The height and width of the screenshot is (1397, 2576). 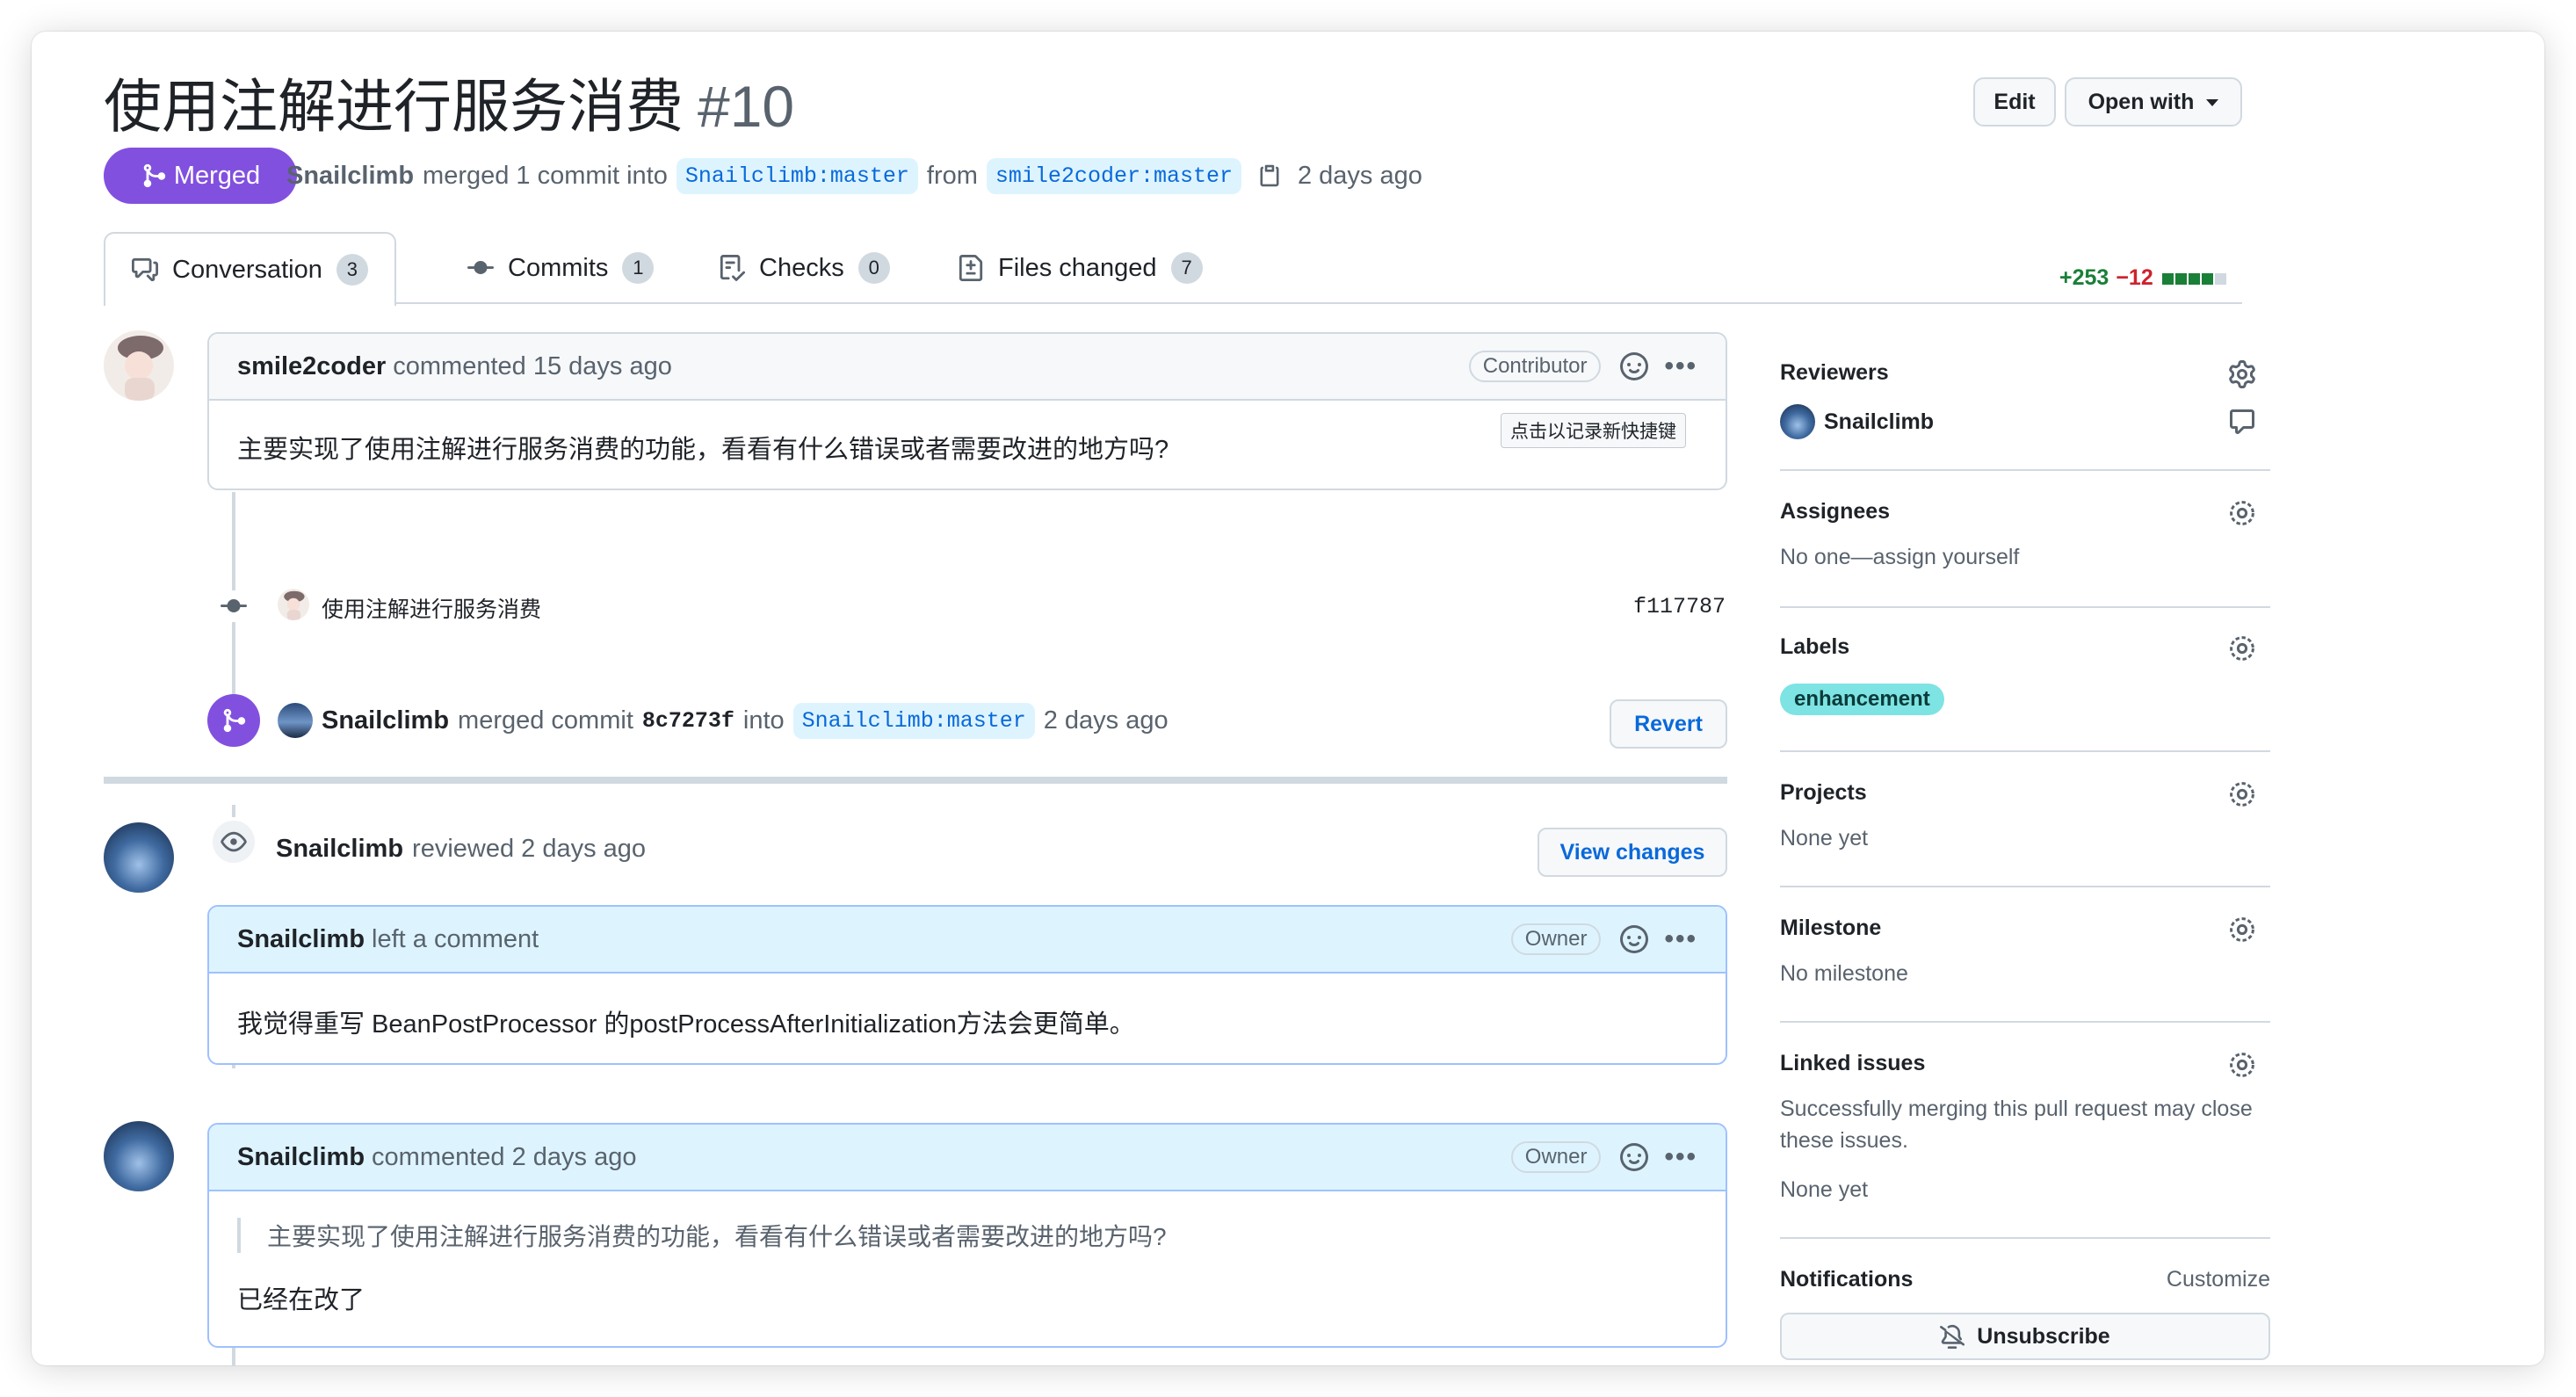 What do you see at coordinates (532, 367) in the screenshot?
I see `comment-meta: commented 15 days ago` at bounding box center [532, 367].